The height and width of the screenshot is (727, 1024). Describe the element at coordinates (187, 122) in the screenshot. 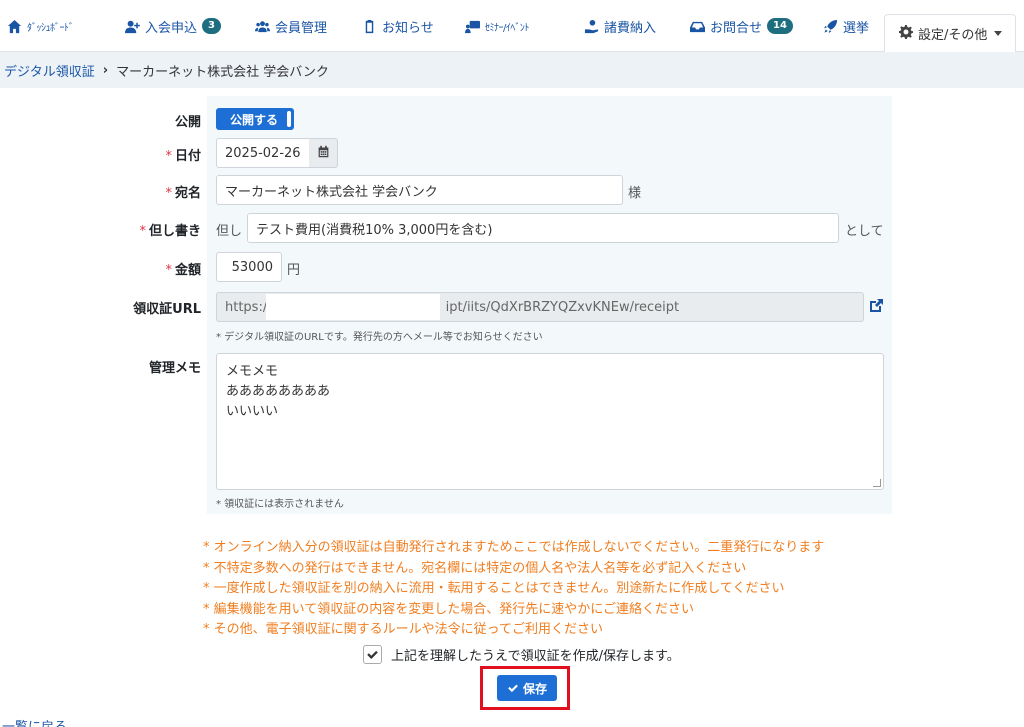

I see `public-label: 公開` at that location.